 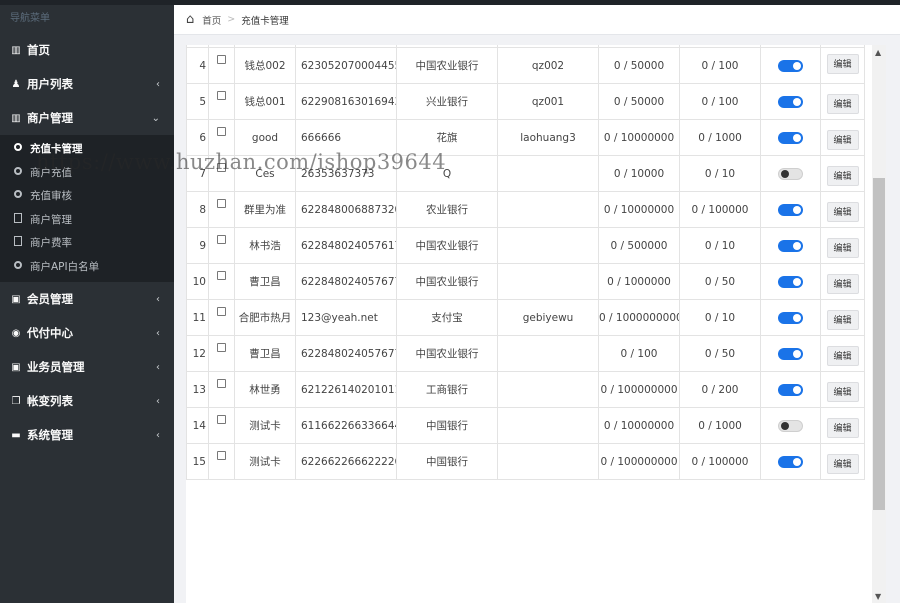 I want to click on cell-amount-limit: 0 / 10000000, so click(x=639, y=425).